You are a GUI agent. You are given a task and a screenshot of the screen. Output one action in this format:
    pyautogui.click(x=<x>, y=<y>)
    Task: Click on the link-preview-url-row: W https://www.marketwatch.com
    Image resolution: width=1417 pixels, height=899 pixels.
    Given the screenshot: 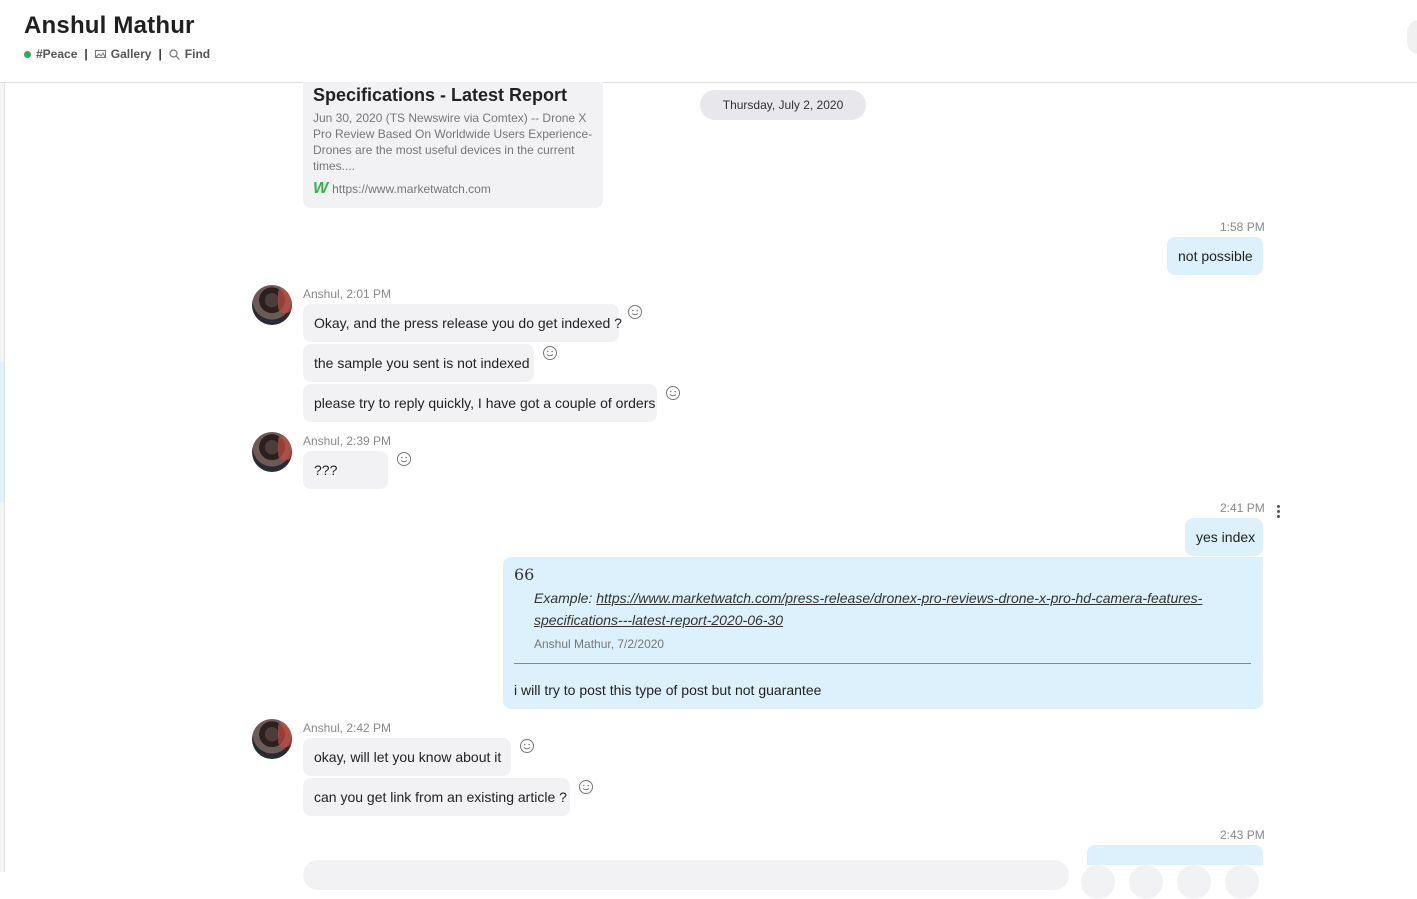 What is the action you would take?
    pyautogui.click(x=402, y=189)
    